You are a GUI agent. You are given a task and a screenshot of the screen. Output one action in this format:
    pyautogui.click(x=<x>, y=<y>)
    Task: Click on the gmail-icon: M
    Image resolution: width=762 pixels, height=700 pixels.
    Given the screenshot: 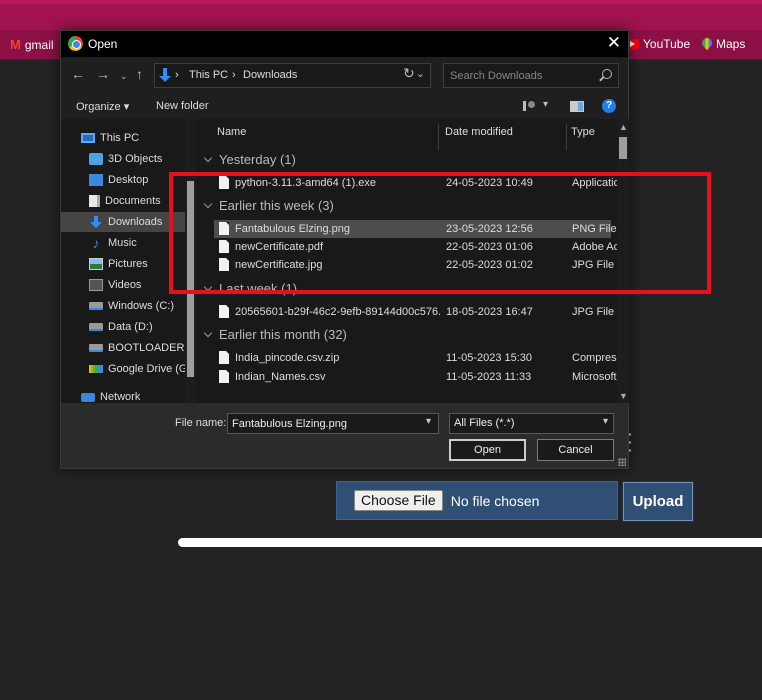 What is the action you would take?
    pyautogui.click(x=15, y=44)
    